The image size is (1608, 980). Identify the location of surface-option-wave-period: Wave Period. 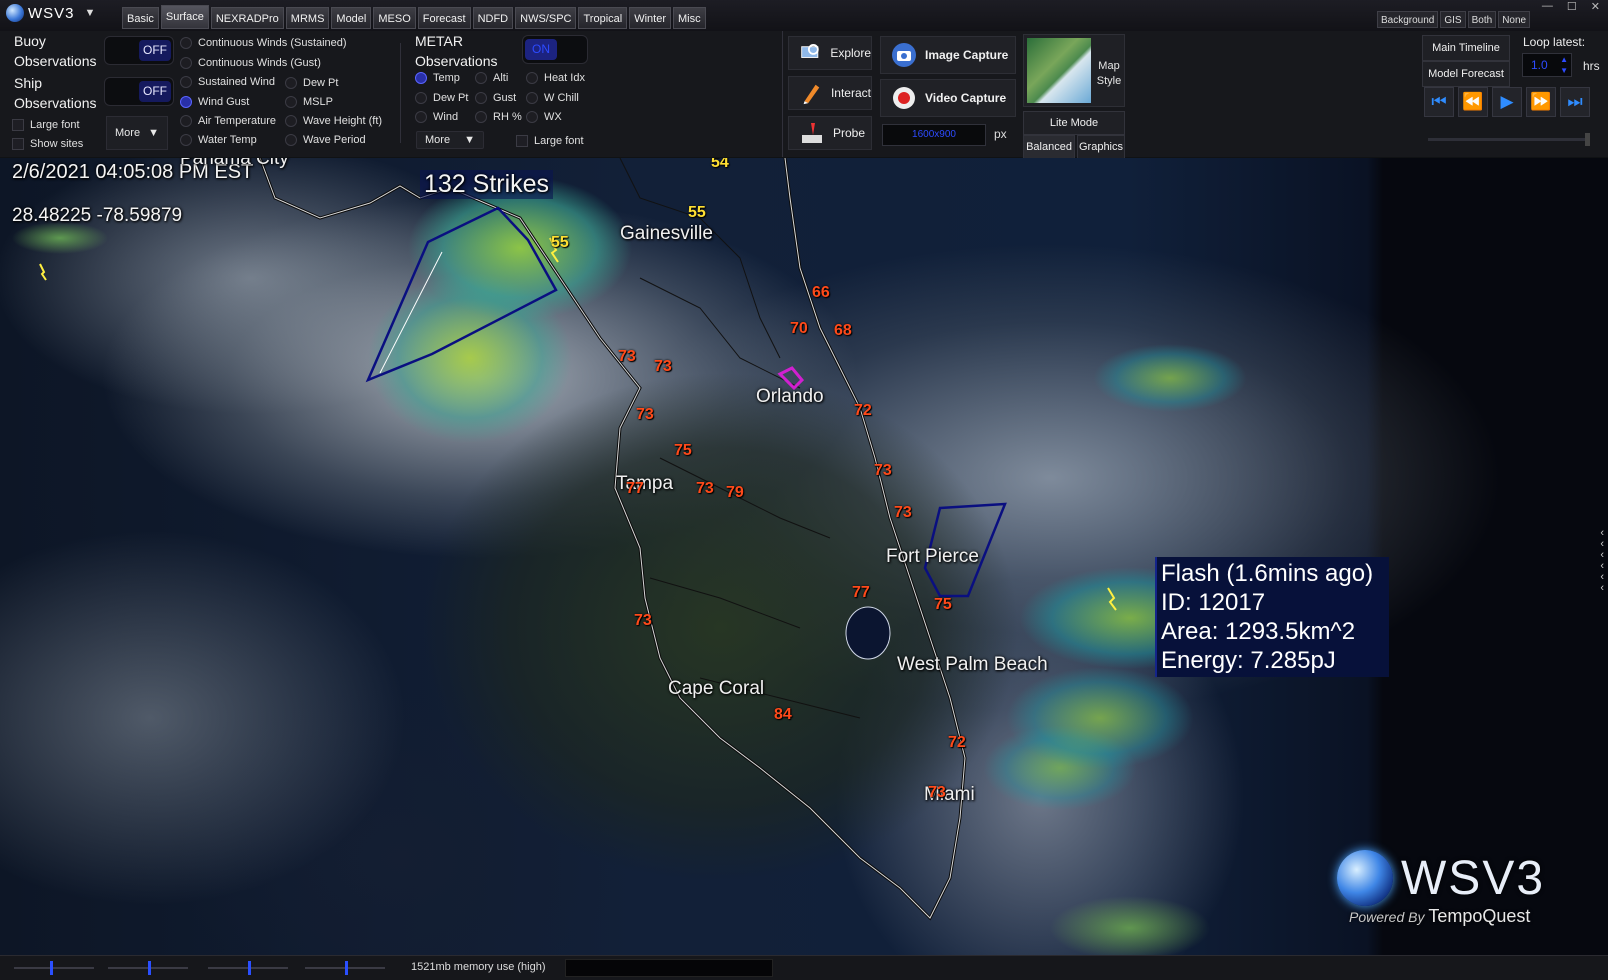
(325, 140).